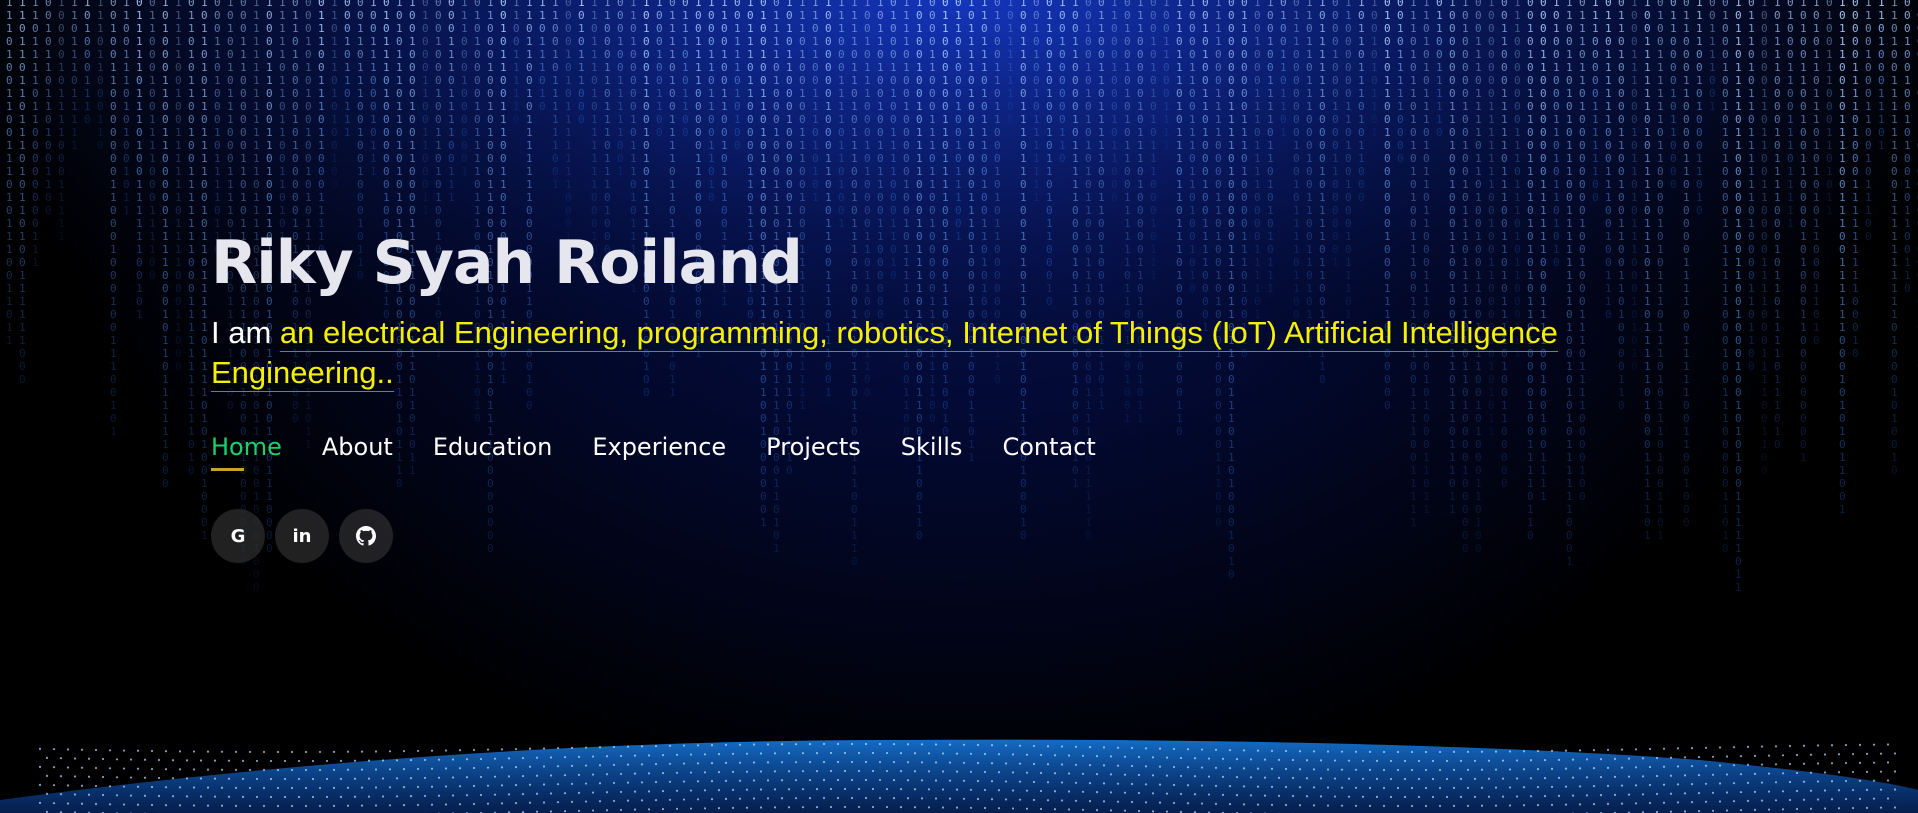 This screenshot has width=1918, height=813. What do you see at coordinates (302, 536) in the screenshot?
I see `linkedin-link: in` at bounding box center [302, 536].